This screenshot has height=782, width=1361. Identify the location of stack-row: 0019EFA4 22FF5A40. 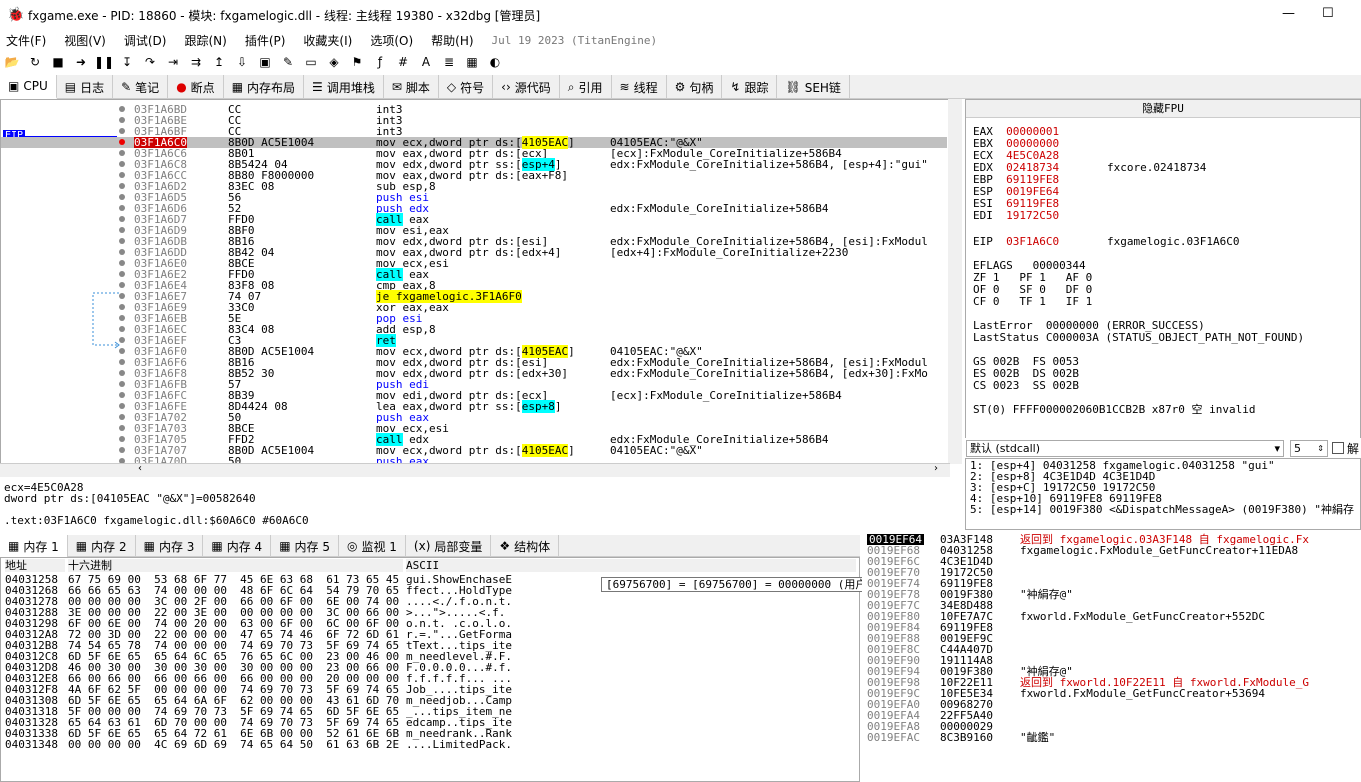
(1111, 715).